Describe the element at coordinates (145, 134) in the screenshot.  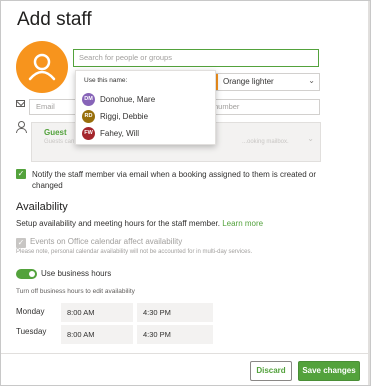
I see `suggestion-item: FW Fahey, Will` at that location.